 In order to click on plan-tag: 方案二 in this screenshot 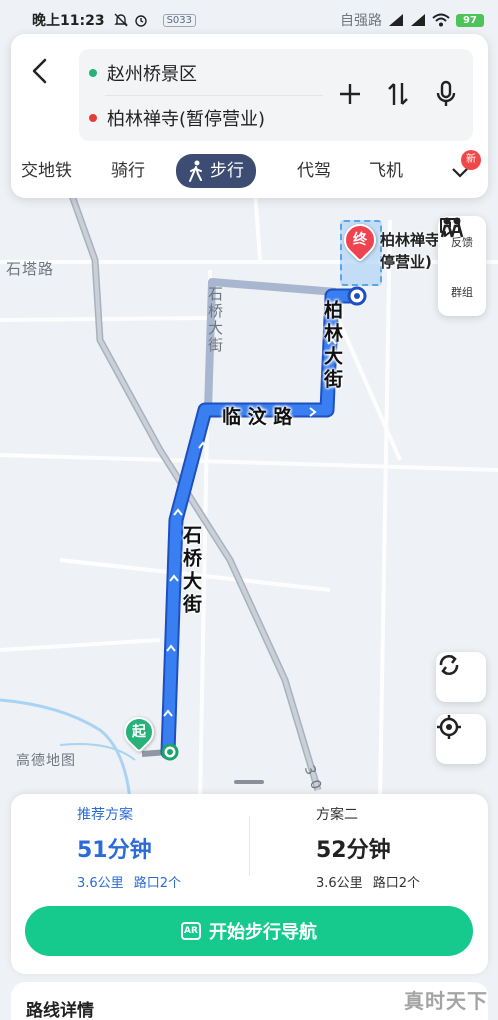, I will do `click(337, 815)`.